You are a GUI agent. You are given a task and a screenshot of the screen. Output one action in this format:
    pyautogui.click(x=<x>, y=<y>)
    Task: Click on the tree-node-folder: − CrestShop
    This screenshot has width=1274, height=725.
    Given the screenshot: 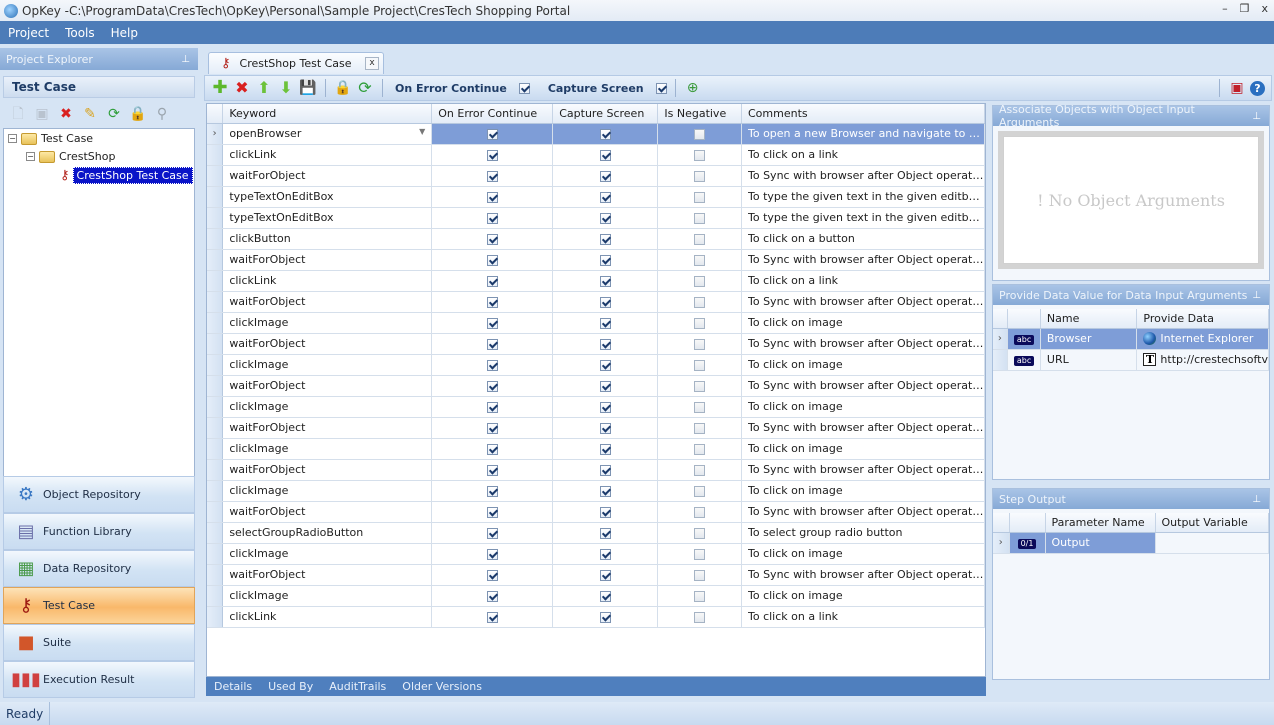 What is the action you would take?
    pyautogui.click(x=70, y=156)
    